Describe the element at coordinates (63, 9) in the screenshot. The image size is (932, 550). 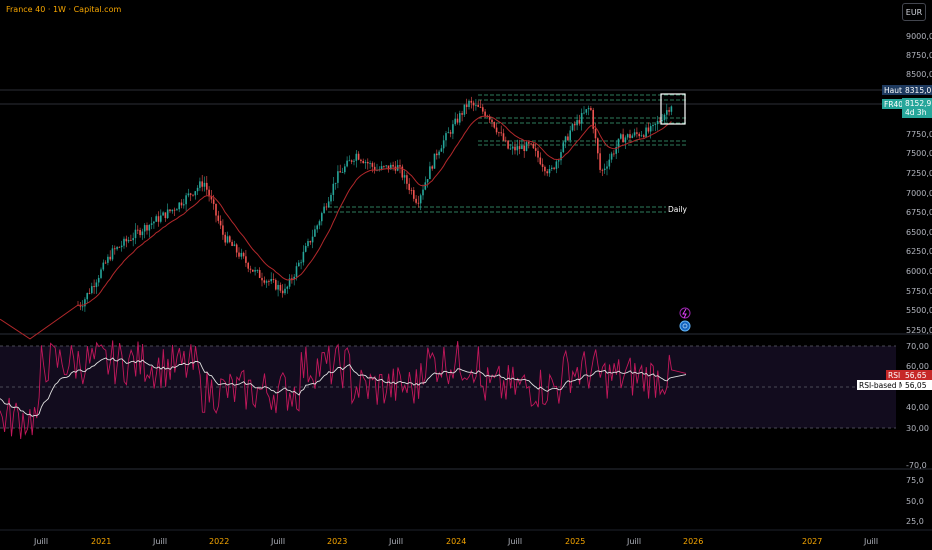
I see `symbol-title: France 40 · 1W · Capital.com` at that location.